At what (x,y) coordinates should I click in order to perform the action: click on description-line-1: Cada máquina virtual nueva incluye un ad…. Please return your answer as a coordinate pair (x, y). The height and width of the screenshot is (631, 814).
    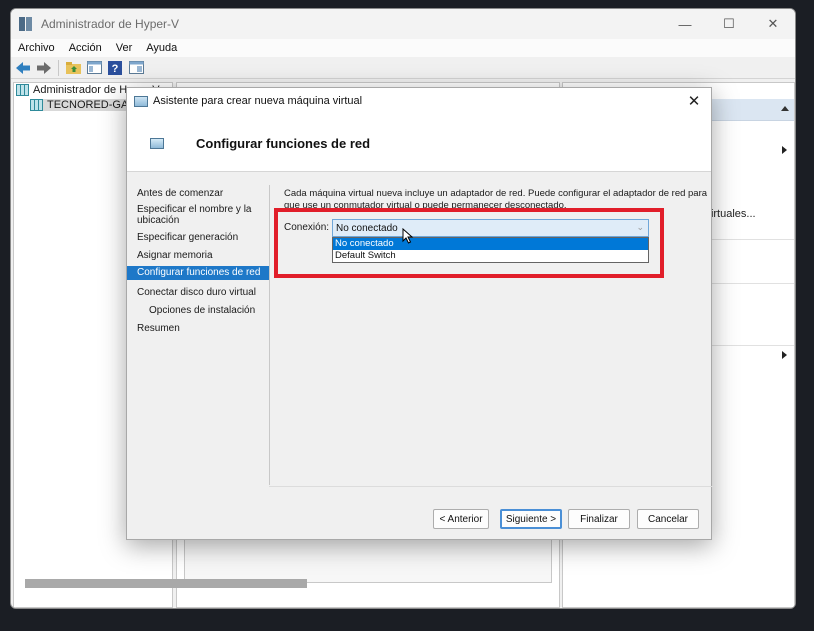
    Looking at the image, I should click on (496, 193).